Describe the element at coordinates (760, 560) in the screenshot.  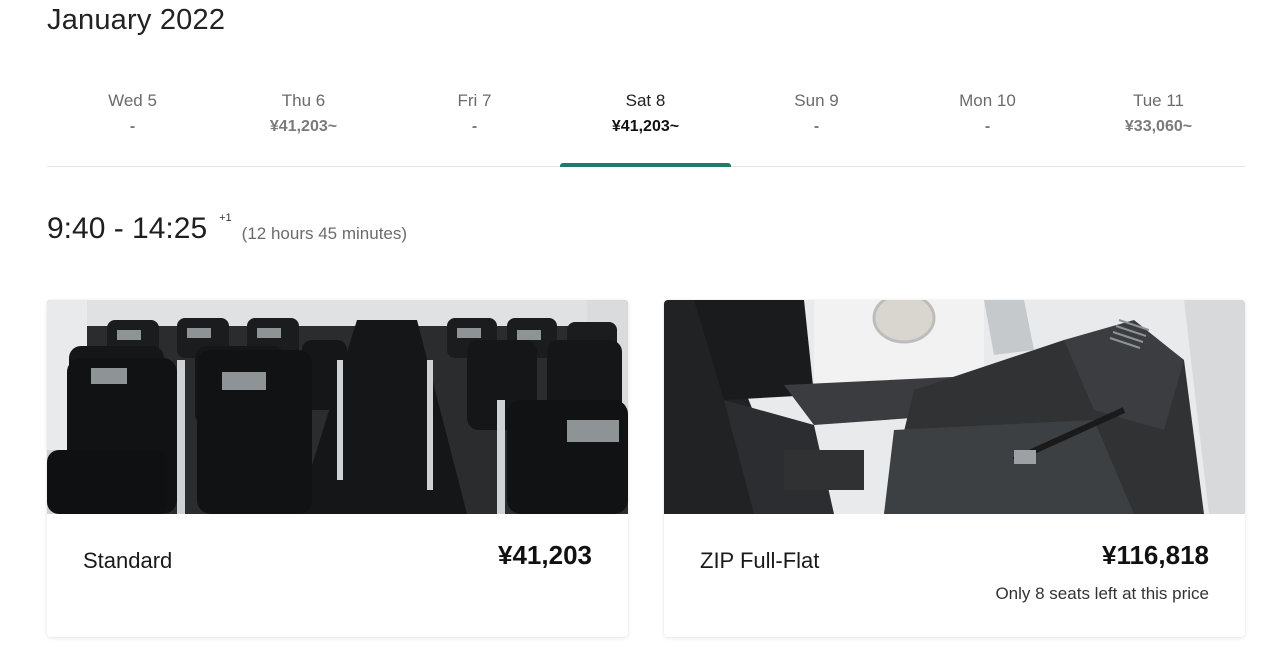
I see `fare-name: ZIP Full-Flat` at that location.